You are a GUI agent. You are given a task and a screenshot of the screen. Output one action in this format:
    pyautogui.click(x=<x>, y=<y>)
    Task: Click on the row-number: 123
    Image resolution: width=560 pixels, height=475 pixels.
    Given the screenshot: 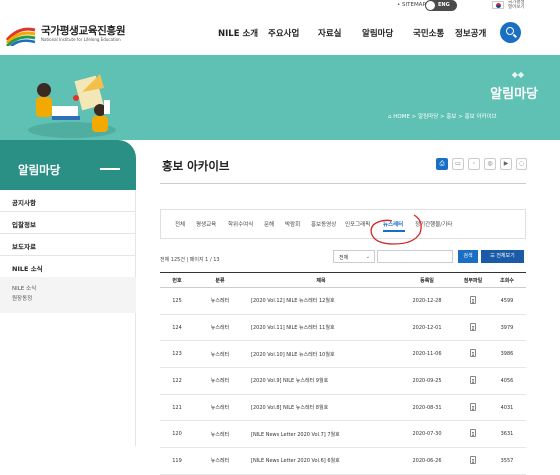 What is the action you would take?
    pyautogui.click(x=177, y=354)
    